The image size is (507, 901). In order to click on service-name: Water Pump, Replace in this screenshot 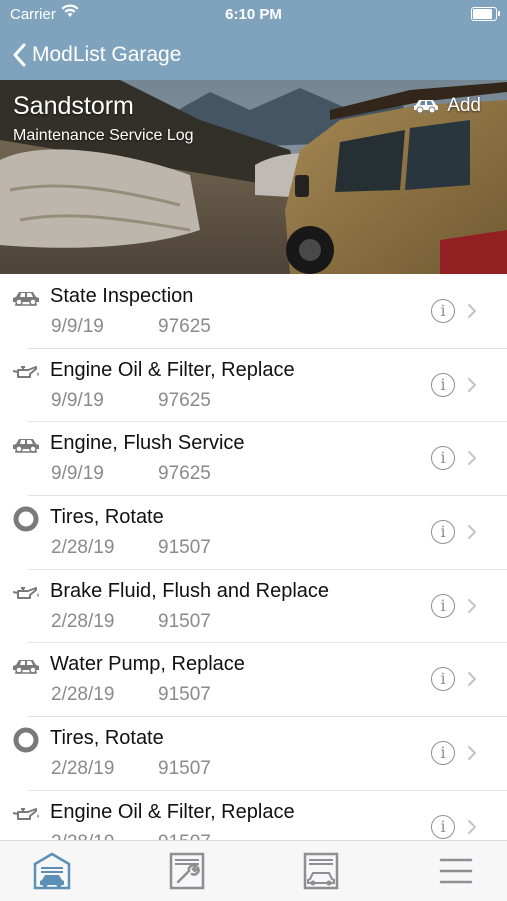, I will do `click(147, 664)`.